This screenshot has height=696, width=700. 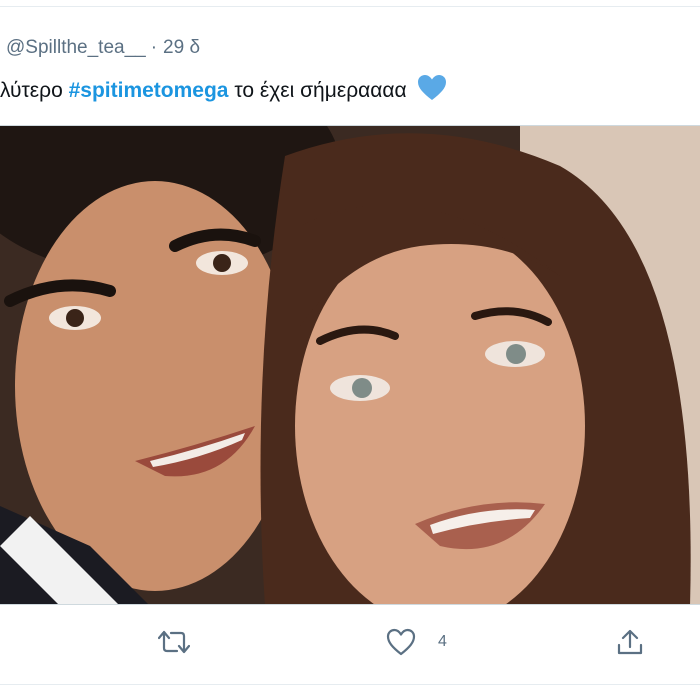 What do you see at coordinates (317, 90) in the screenshot?
I see `tweet-text-after: το έχει σήμεραααα` at bounding box center [317, 90].